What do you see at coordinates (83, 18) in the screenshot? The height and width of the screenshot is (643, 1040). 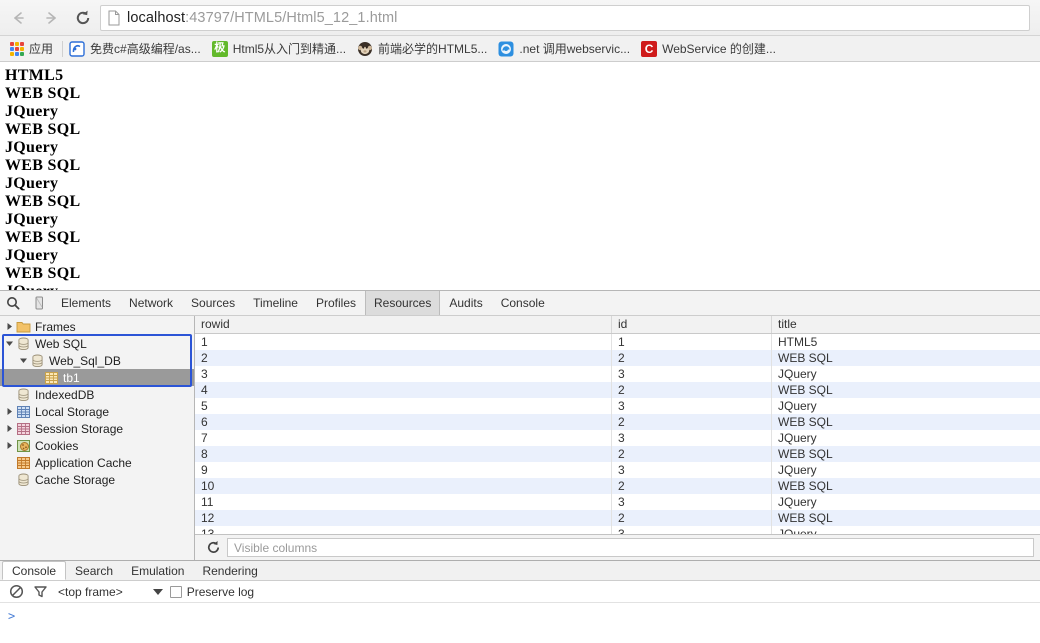 I see `reload-icon` at bounding box center [83, 18].